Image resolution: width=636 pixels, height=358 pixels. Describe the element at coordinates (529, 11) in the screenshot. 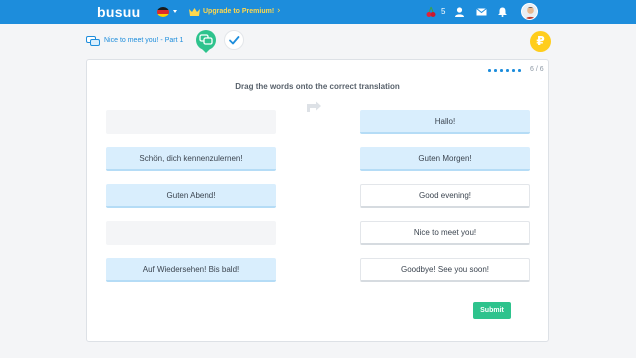

I see `avatar` at that location.